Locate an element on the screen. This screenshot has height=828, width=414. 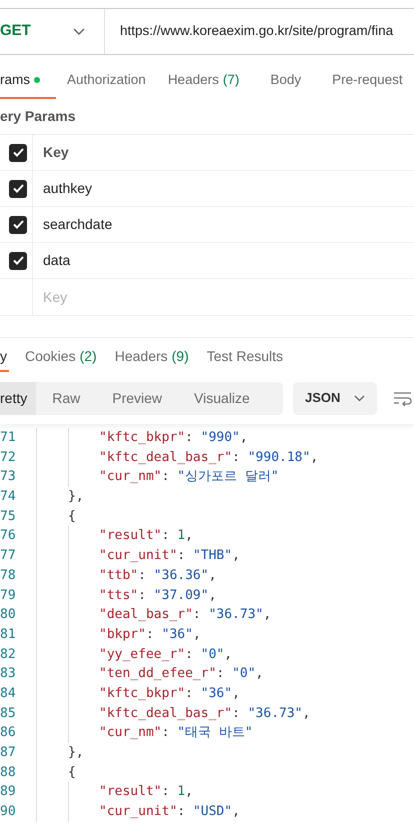
request-tab: Body is located at coordinates (286, 81).